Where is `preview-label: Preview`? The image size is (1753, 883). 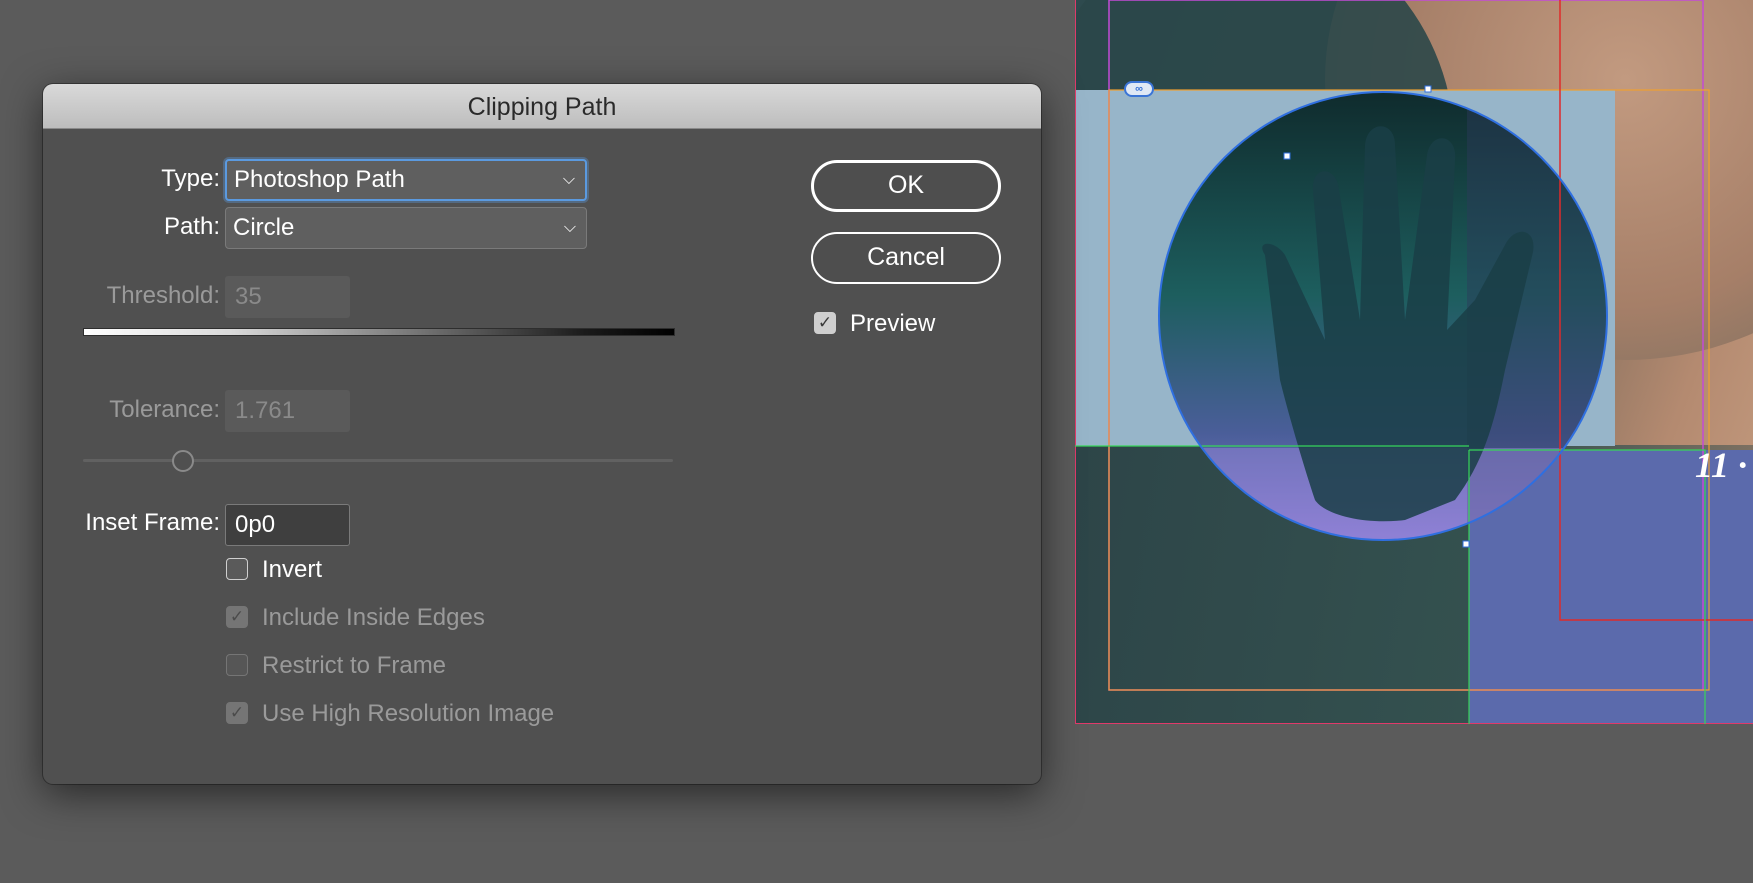
preview-label: Preview is located at coordinates (892, 324).